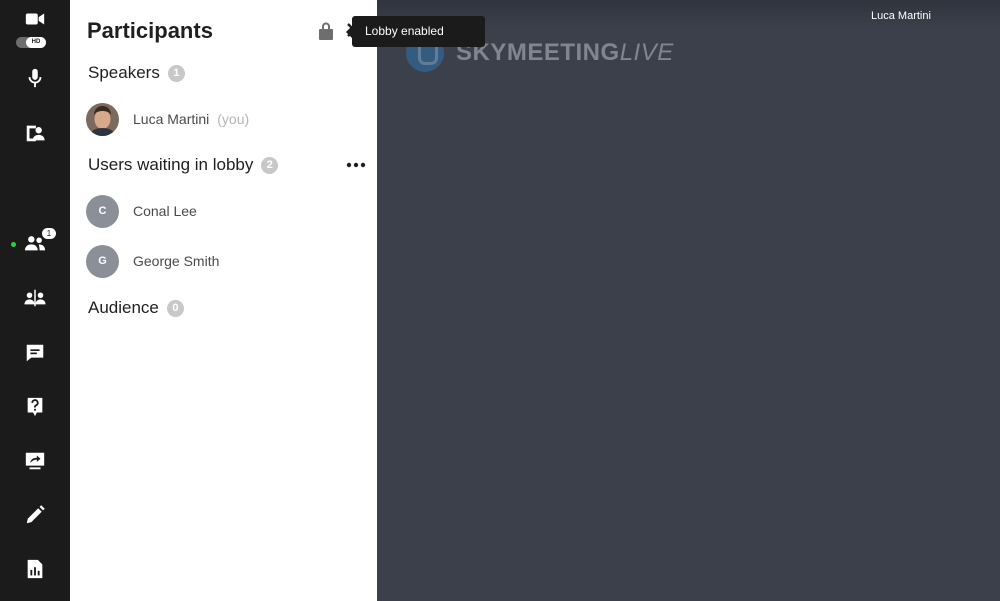 This screenshot has width=1000, height=601. What do you see at coordinates (176, 73) in the screenshot?
I see `speakers-count-badge: 1` at bounding box center [176, 73].